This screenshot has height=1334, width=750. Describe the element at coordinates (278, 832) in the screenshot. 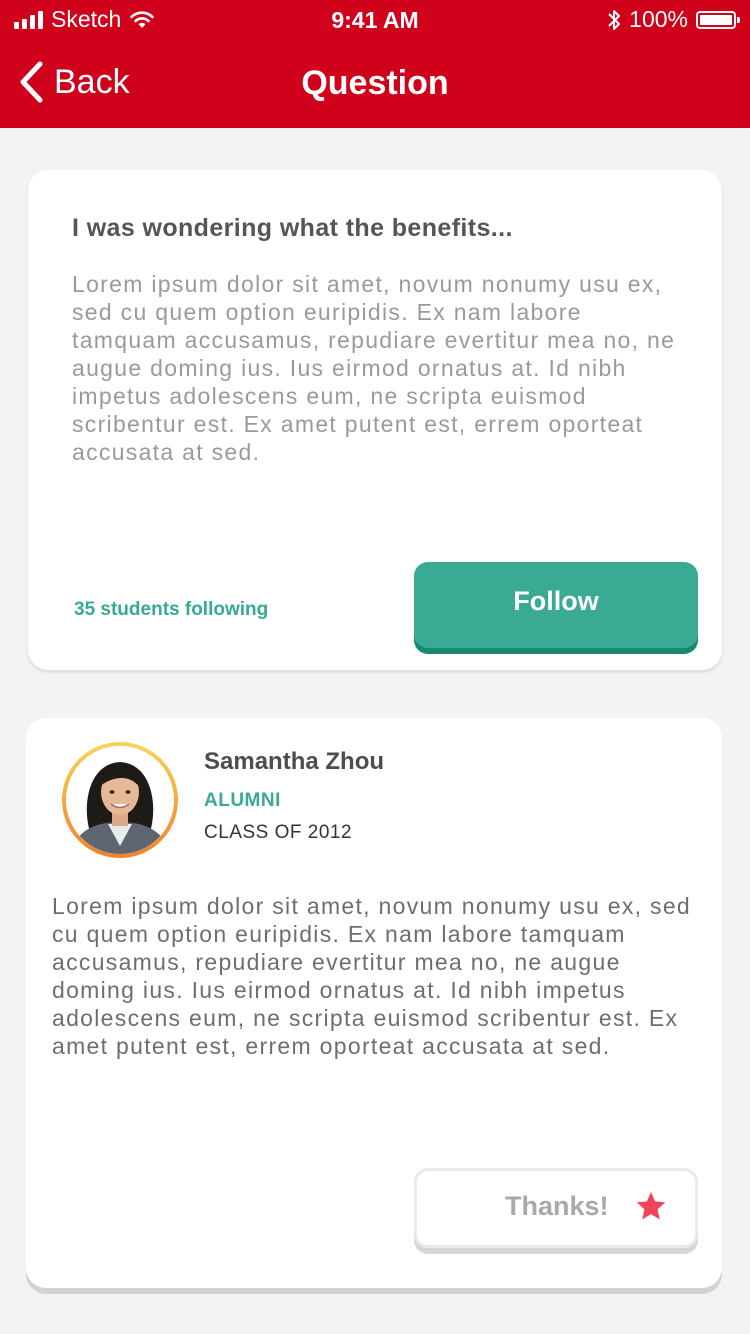

I see `author-class-year: CLASS OF 2012` at that location.